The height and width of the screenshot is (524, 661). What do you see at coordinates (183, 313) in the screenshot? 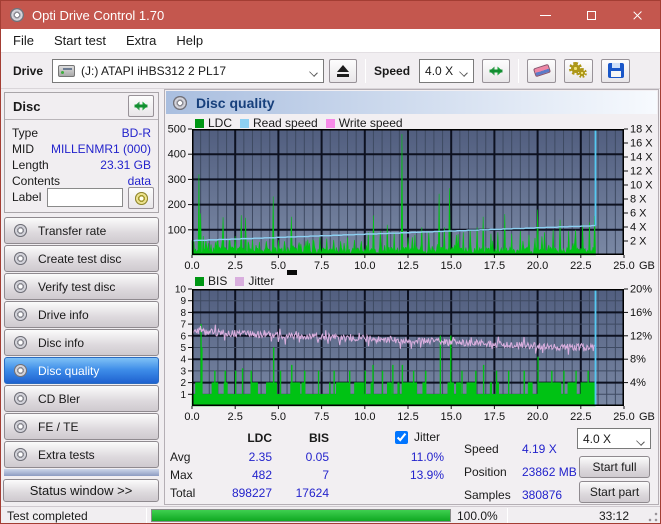
I see `svg-text: 8` at bounding box center [183, 313].